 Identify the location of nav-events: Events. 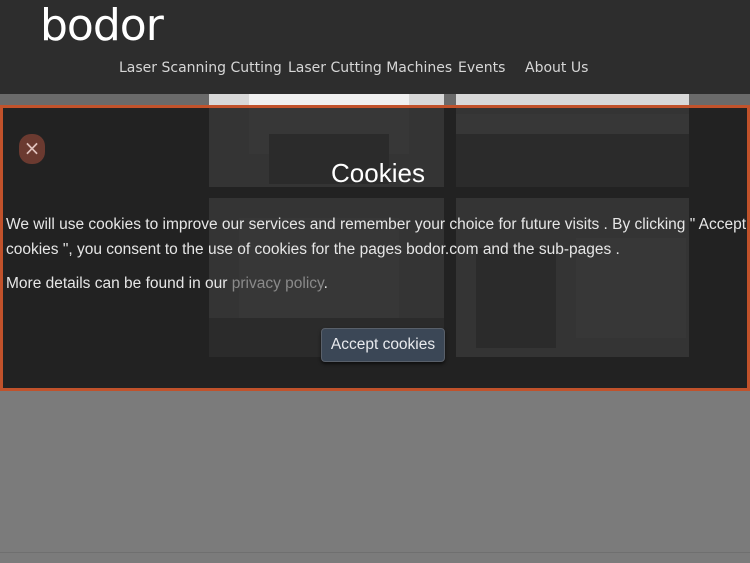
(481, 68).